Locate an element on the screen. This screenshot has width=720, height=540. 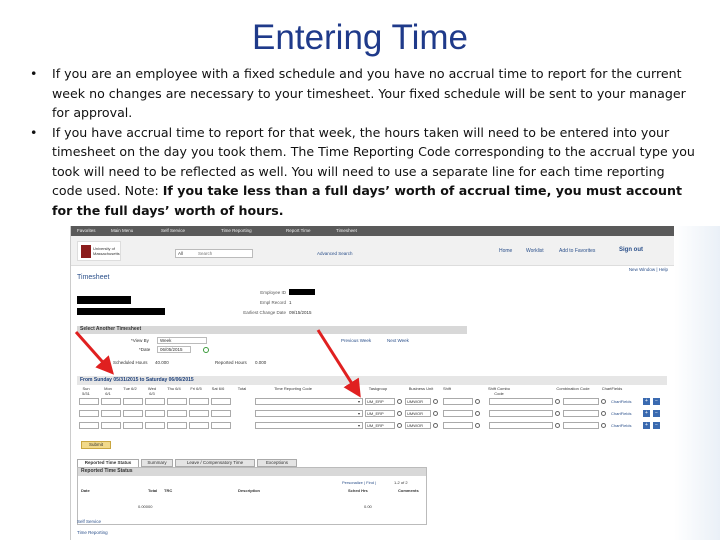
tab-summary: Summary is located at coordinates (157, 463).